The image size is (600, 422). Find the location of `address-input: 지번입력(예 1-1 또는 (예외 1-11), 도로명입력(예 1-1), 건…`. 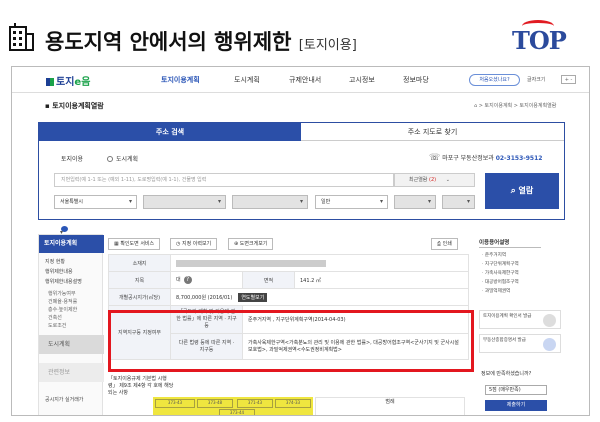

address-input: 지번입력(예 1-1 또는 (예외 1-11), 도로명입력(예 1-1), 건… is located at coordinates (224, 180).